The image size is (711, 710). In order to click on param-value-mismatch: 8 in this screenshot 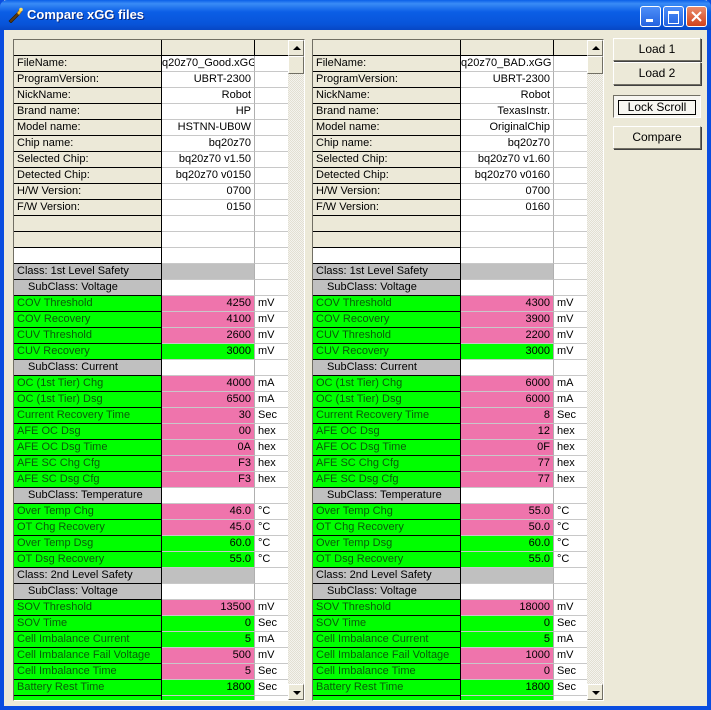, I will do `click(507, 416)`.